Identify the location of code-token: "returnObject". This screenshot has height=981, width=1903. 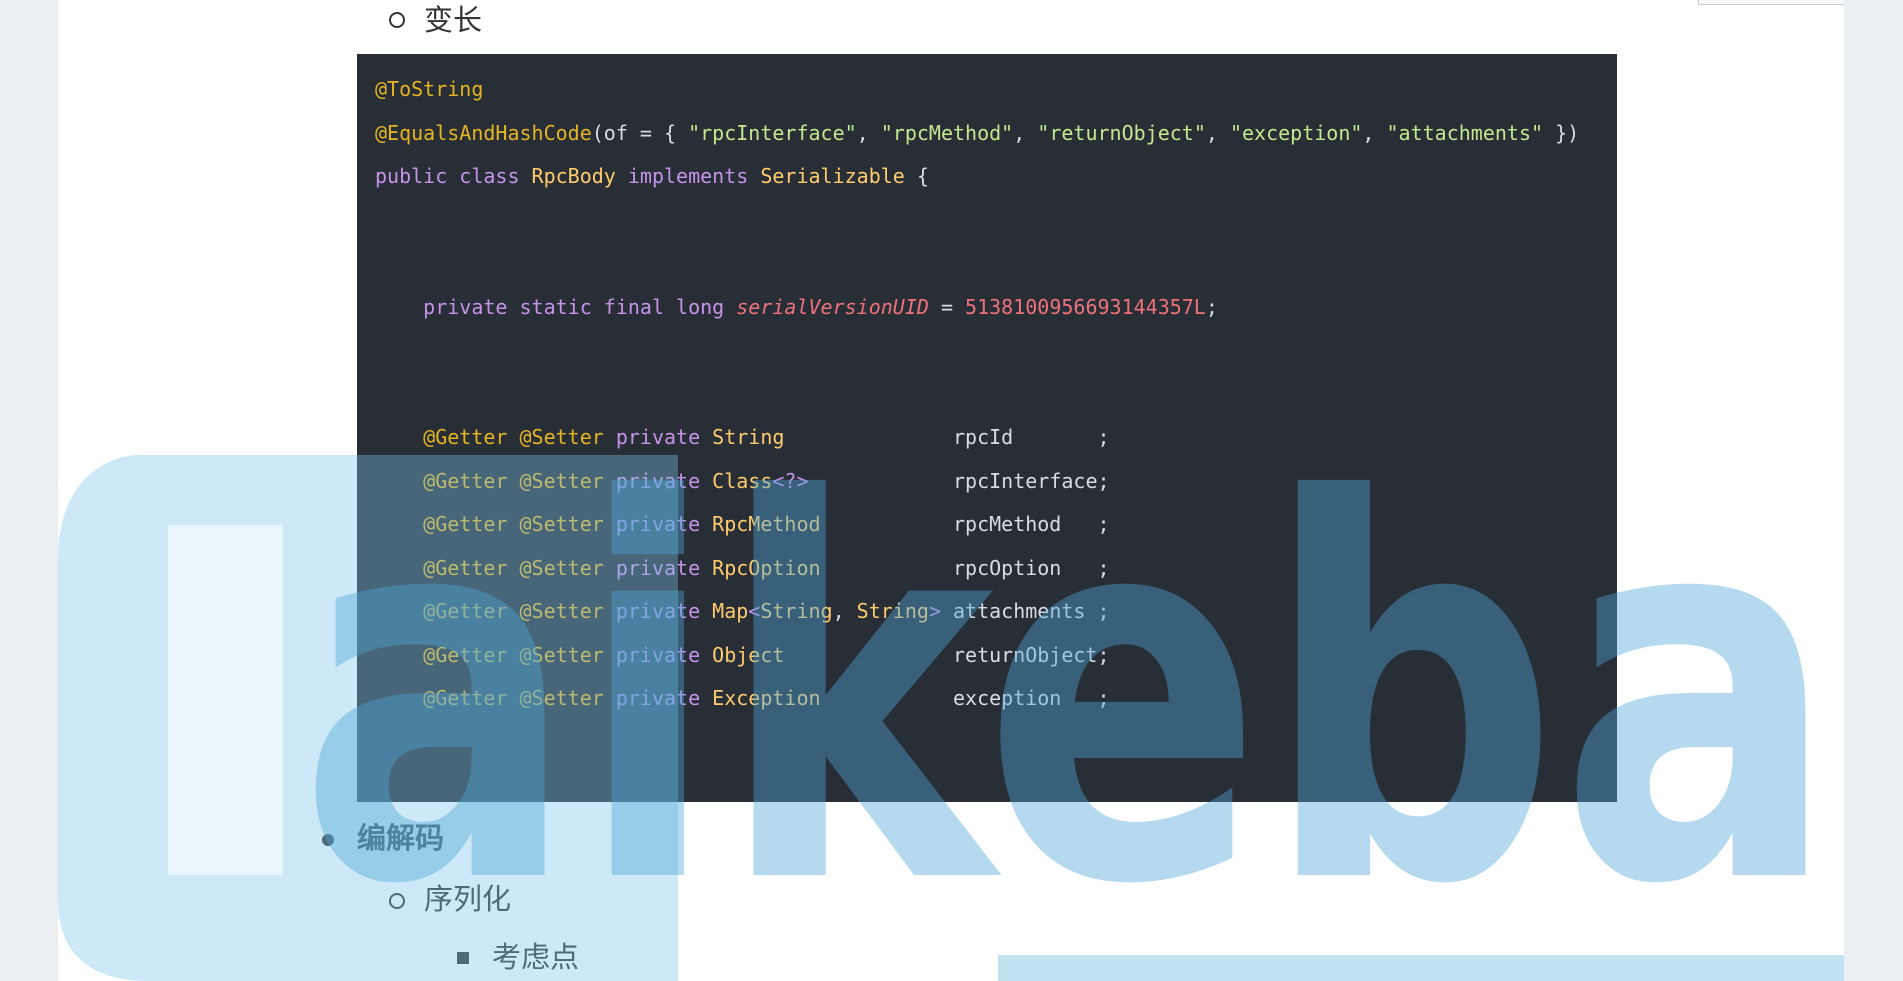
(1121, 132).